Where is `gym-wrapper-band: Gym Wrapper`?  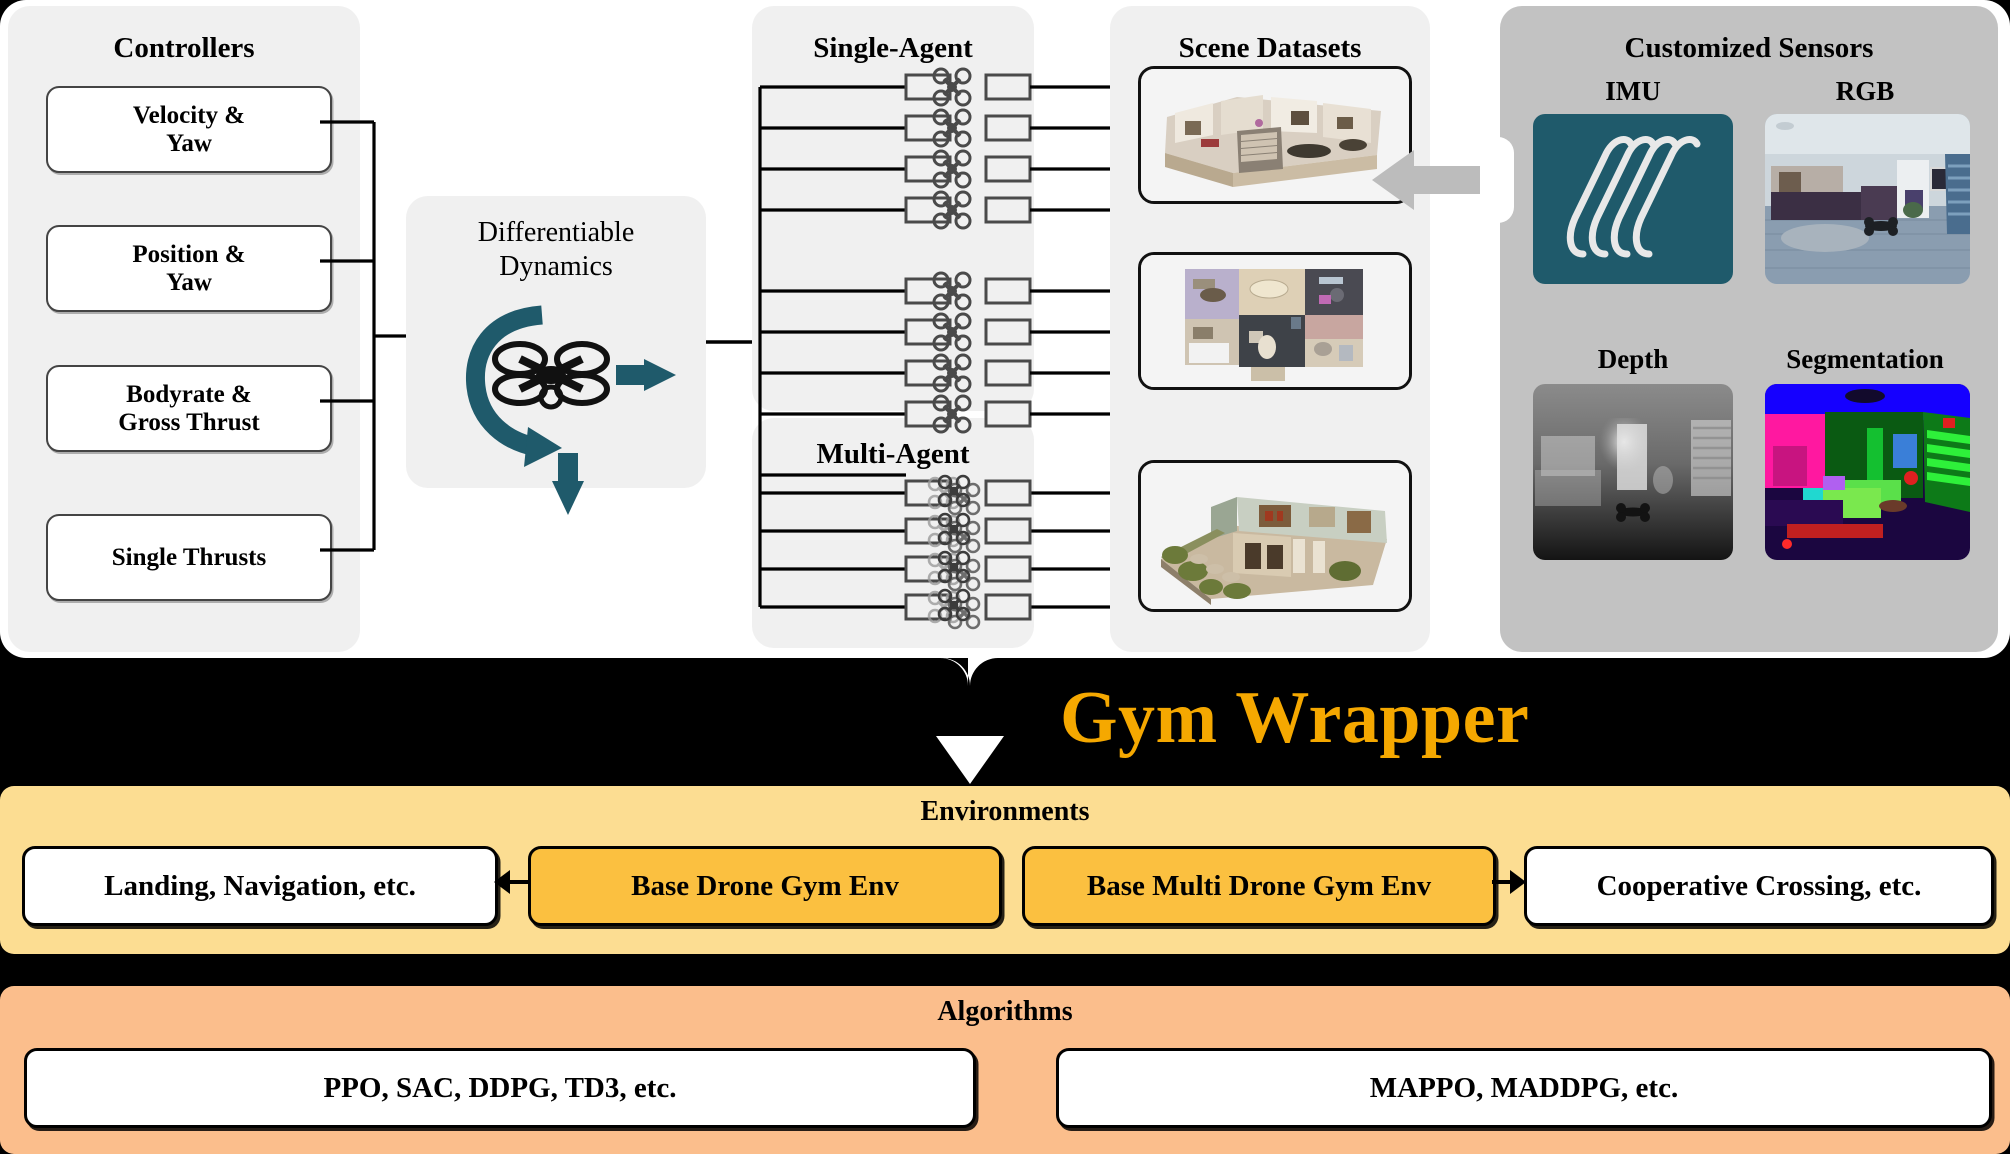
gym-wrapper-band: Gym Wrapper is located at coordinates (1005, 721).